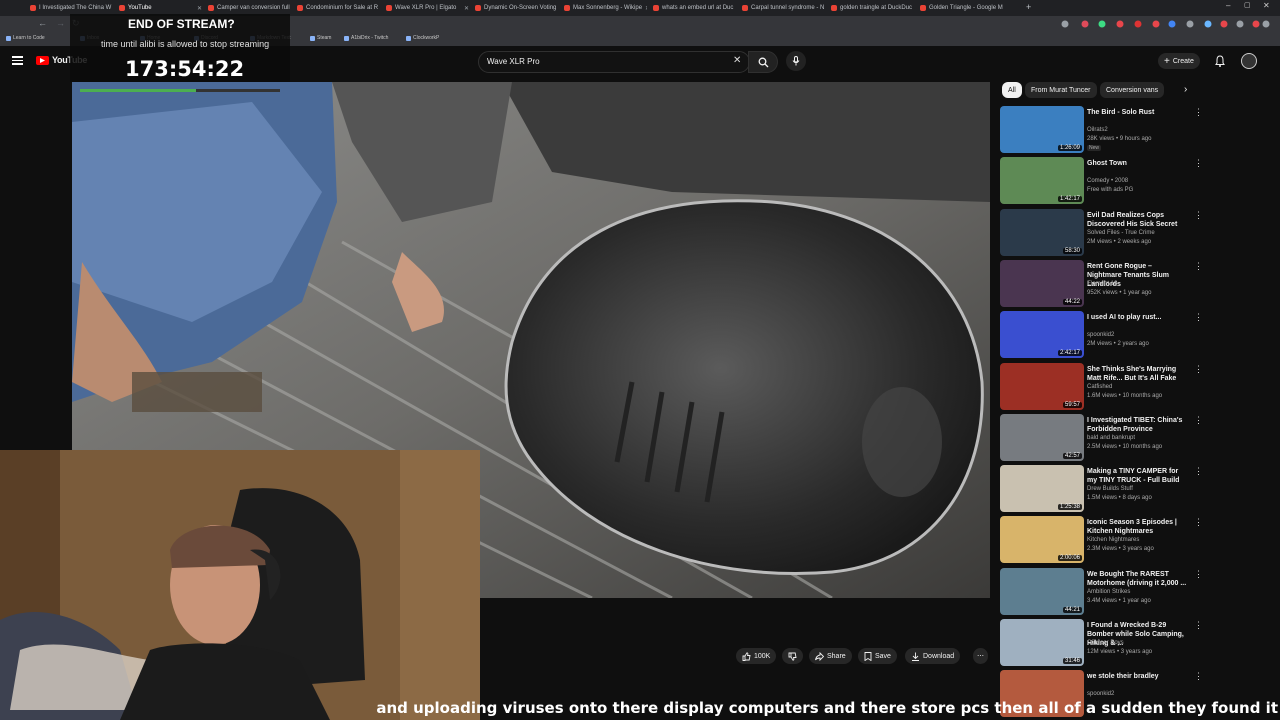 The height and width of the screenshot is (720, 1280). Describe the element at coordinates (71, 8) in the screenshot. I see `browser-tab: I Investigated The China W✕` at that location.